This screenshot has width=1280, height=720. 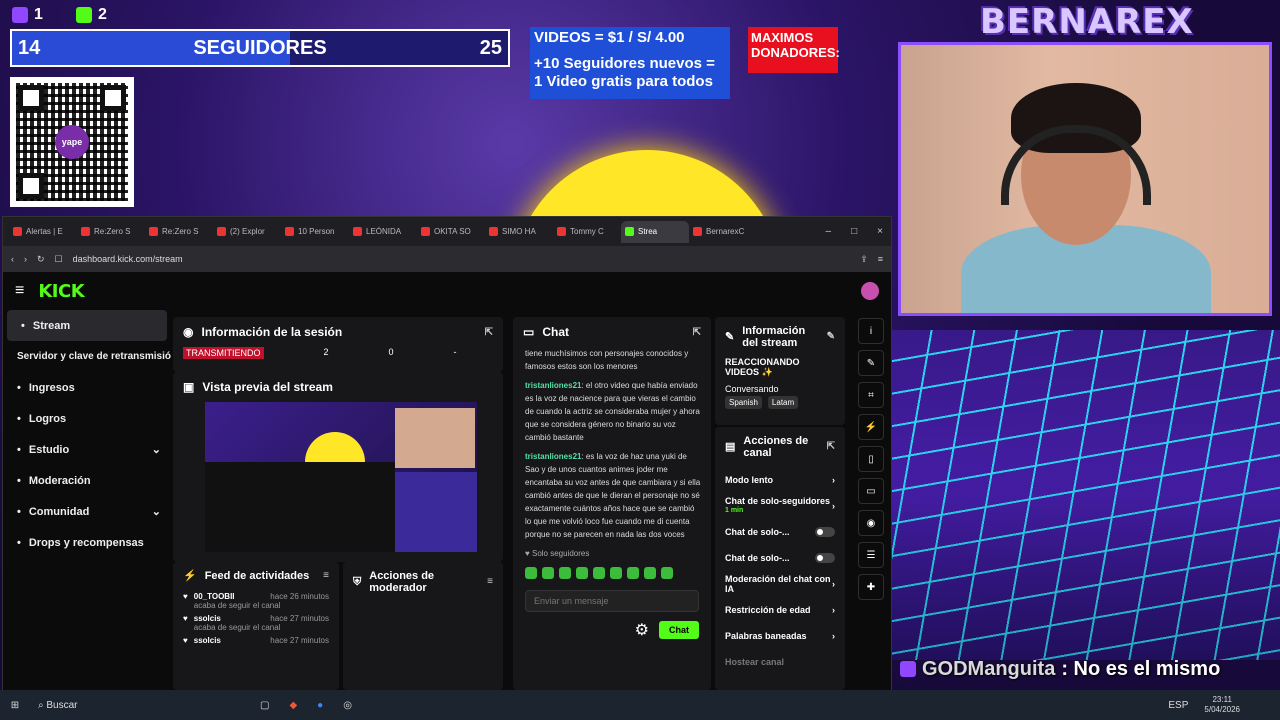 What do you see at coordinates (780, 480) in the screenshot?
I see `channel-action-item: Modo lento ›` at bounding box center [780, 480].